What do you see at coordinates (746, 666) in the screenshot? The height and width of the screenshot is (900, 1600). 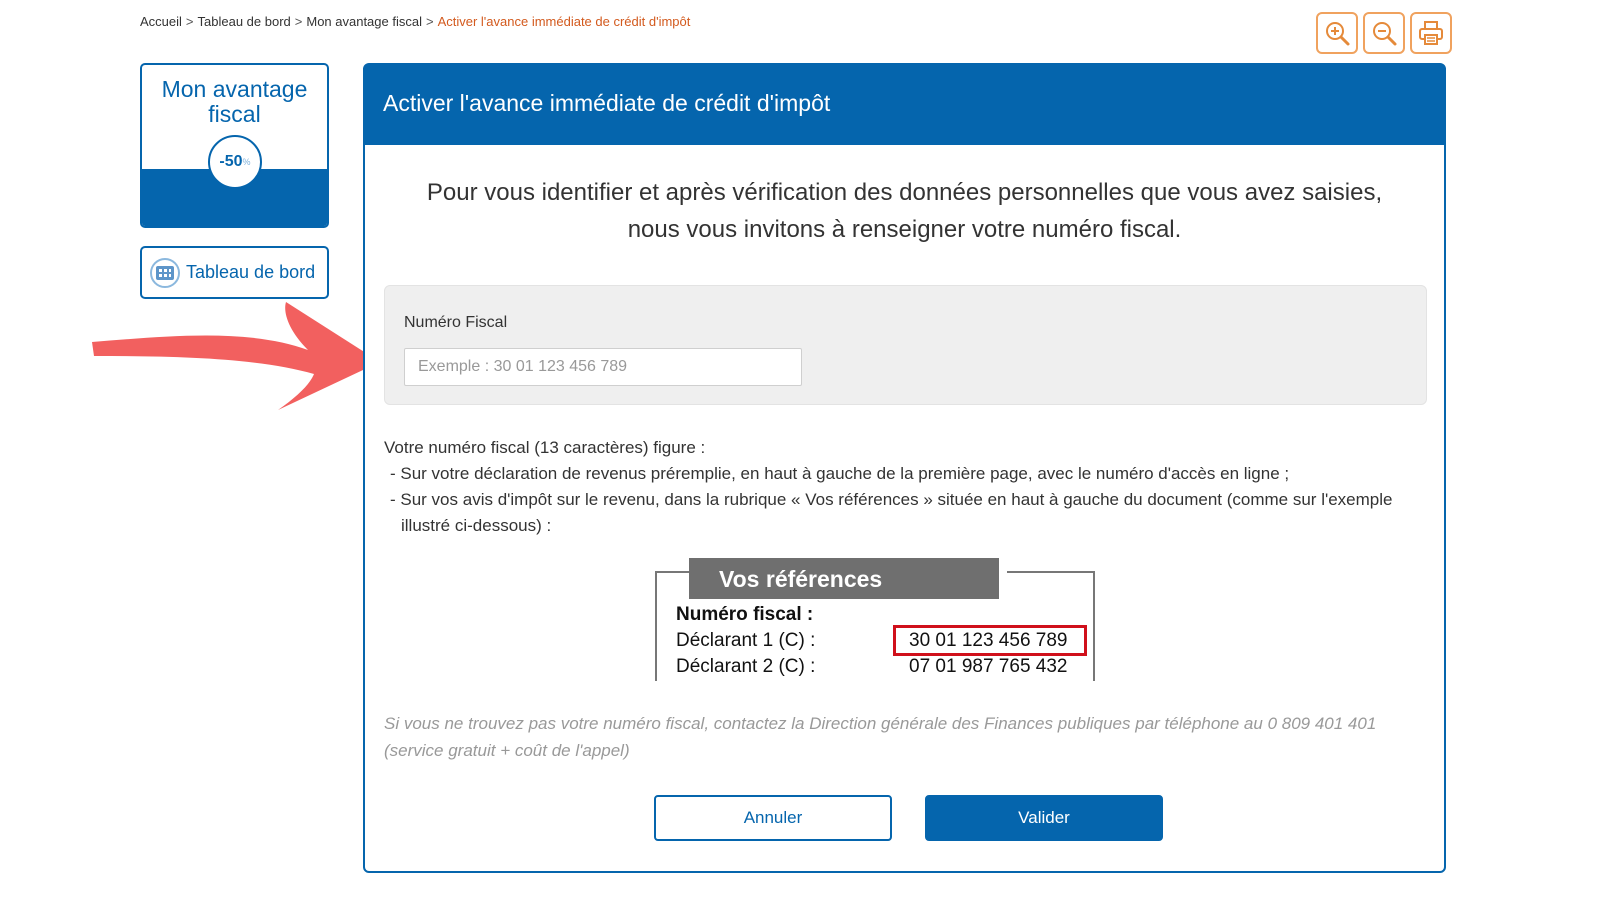 I see `ref-label-declarant-2: Déclarant 2 (C) :` at bounding box center [746, 666].